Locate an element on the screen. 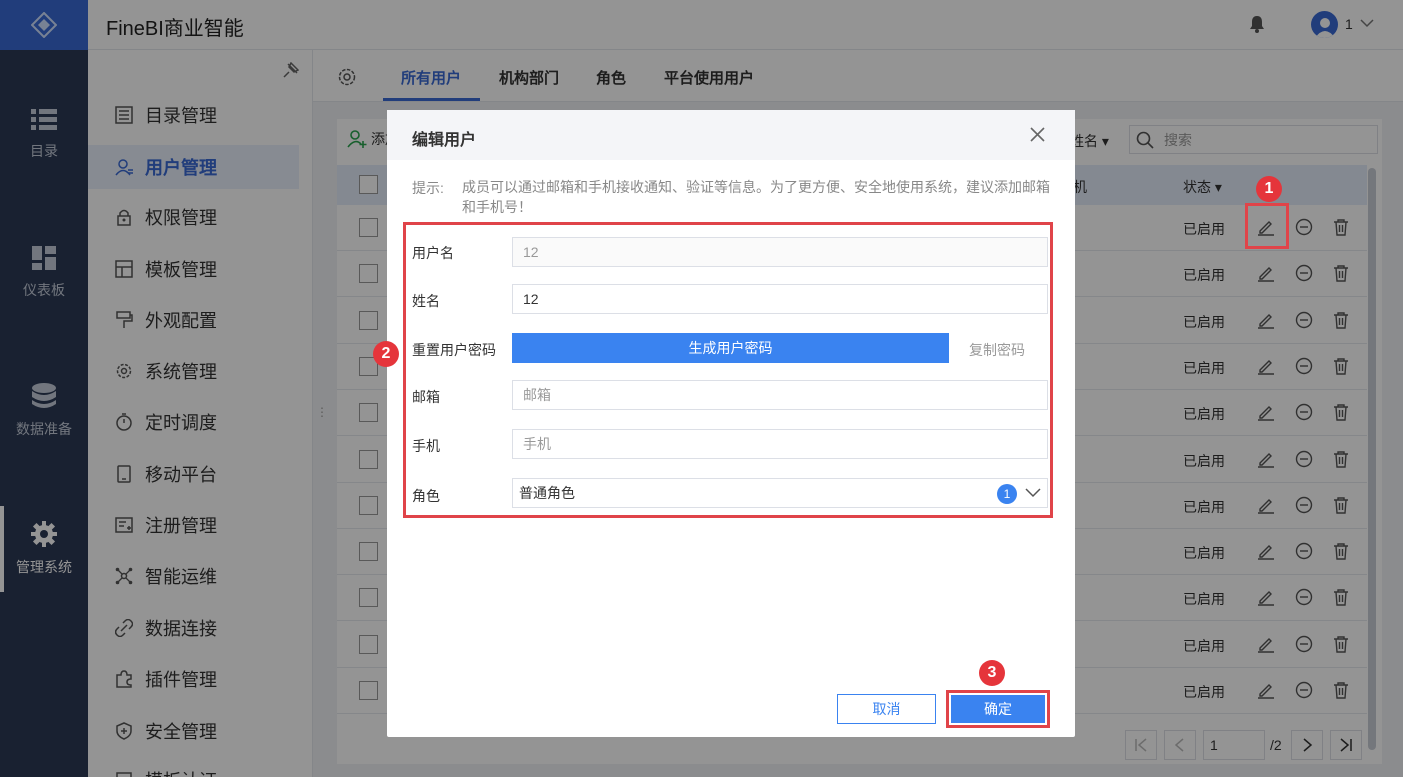  close-icon is located at coordinates (1037, 134).